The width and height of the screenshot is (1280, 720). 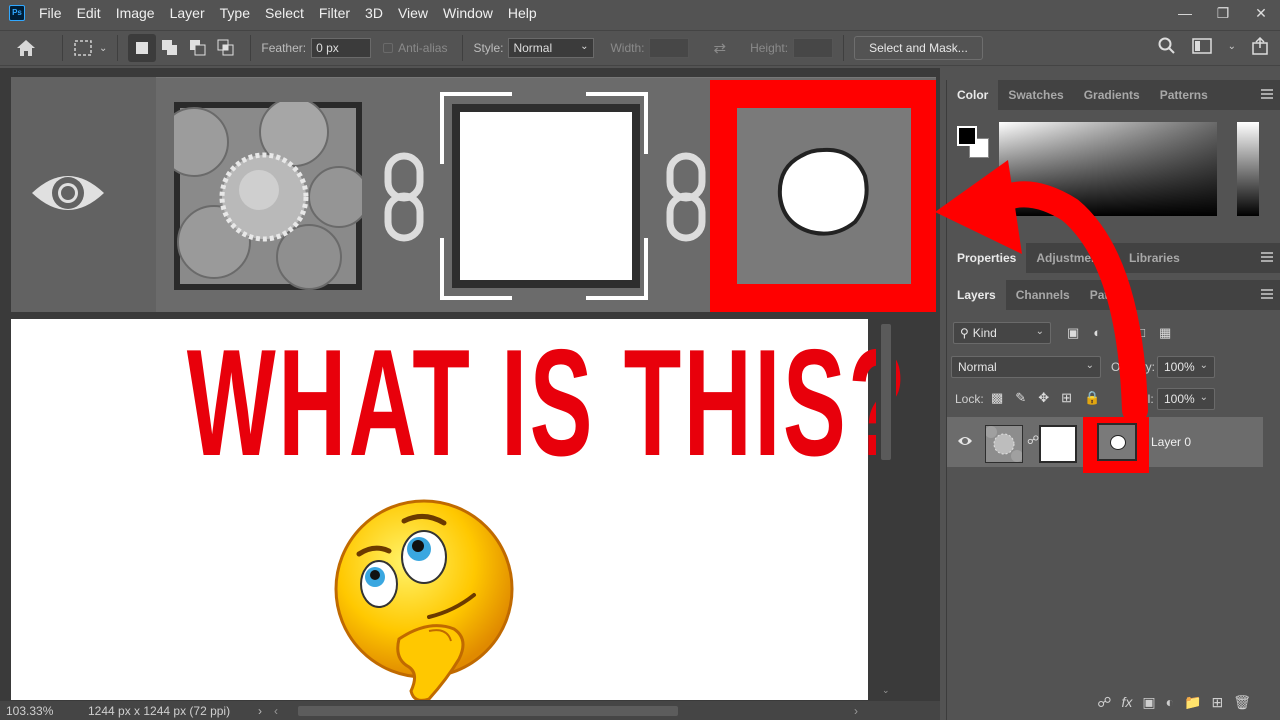 I want to click on layer-mask-thumbnail, so click(x=544, y=196).